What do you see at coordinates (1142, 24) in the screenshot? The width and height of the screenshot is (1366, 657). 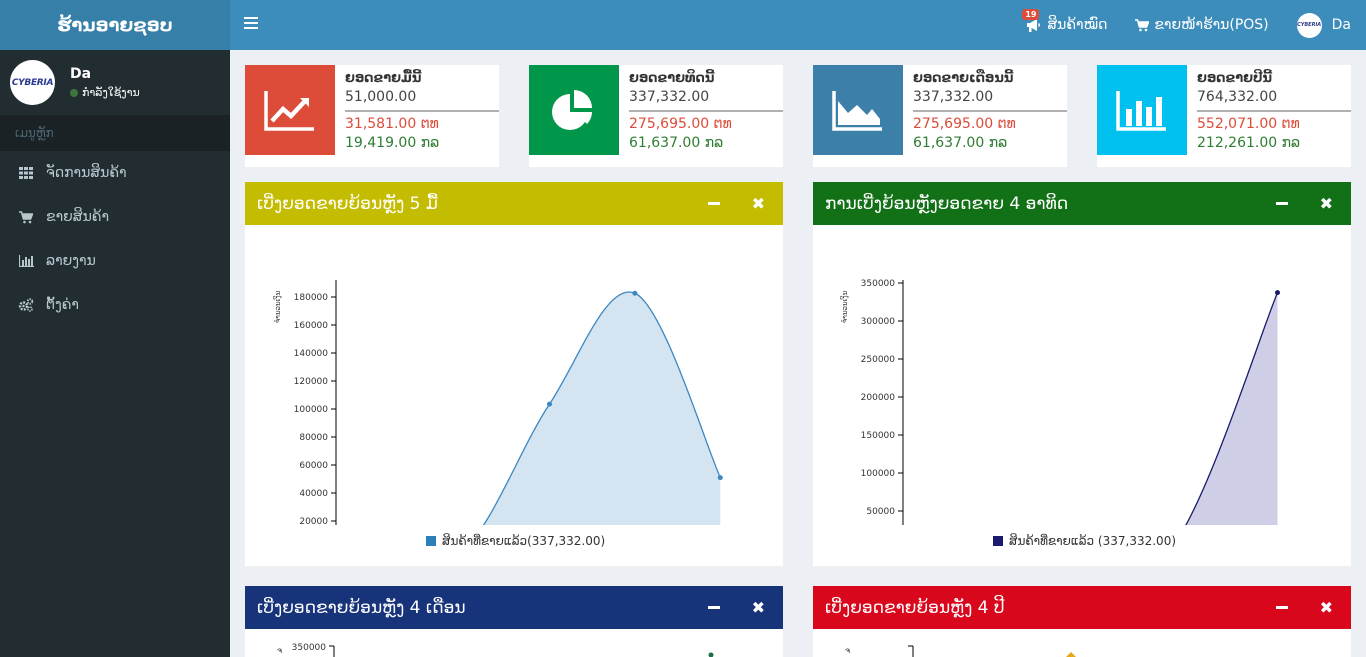 I see `cart-icon` at bounding box center [1142, 24].